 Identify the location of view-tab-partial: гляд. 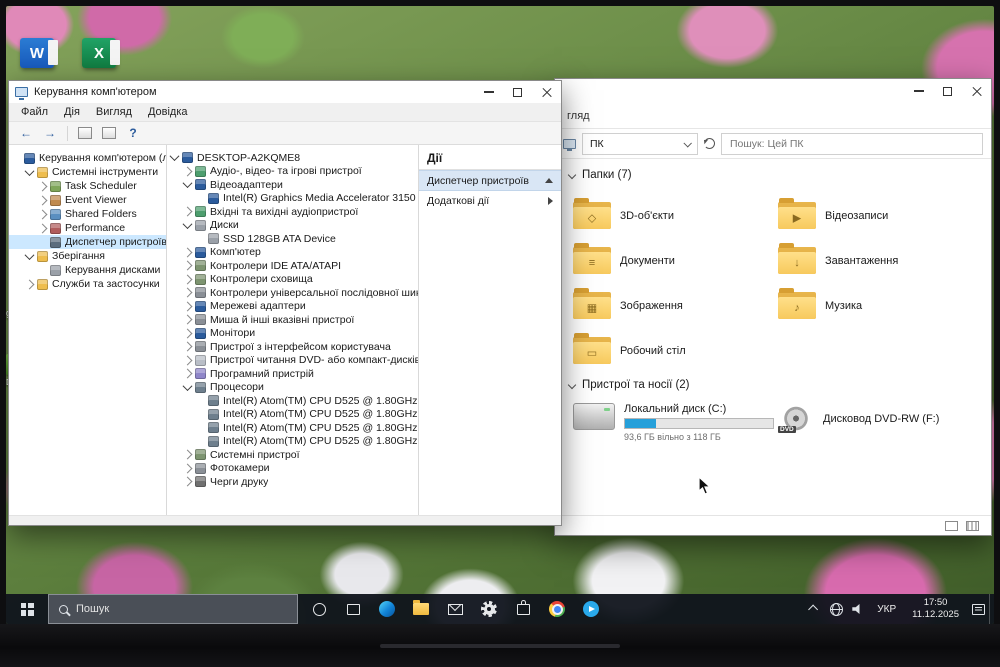
(578, 116).